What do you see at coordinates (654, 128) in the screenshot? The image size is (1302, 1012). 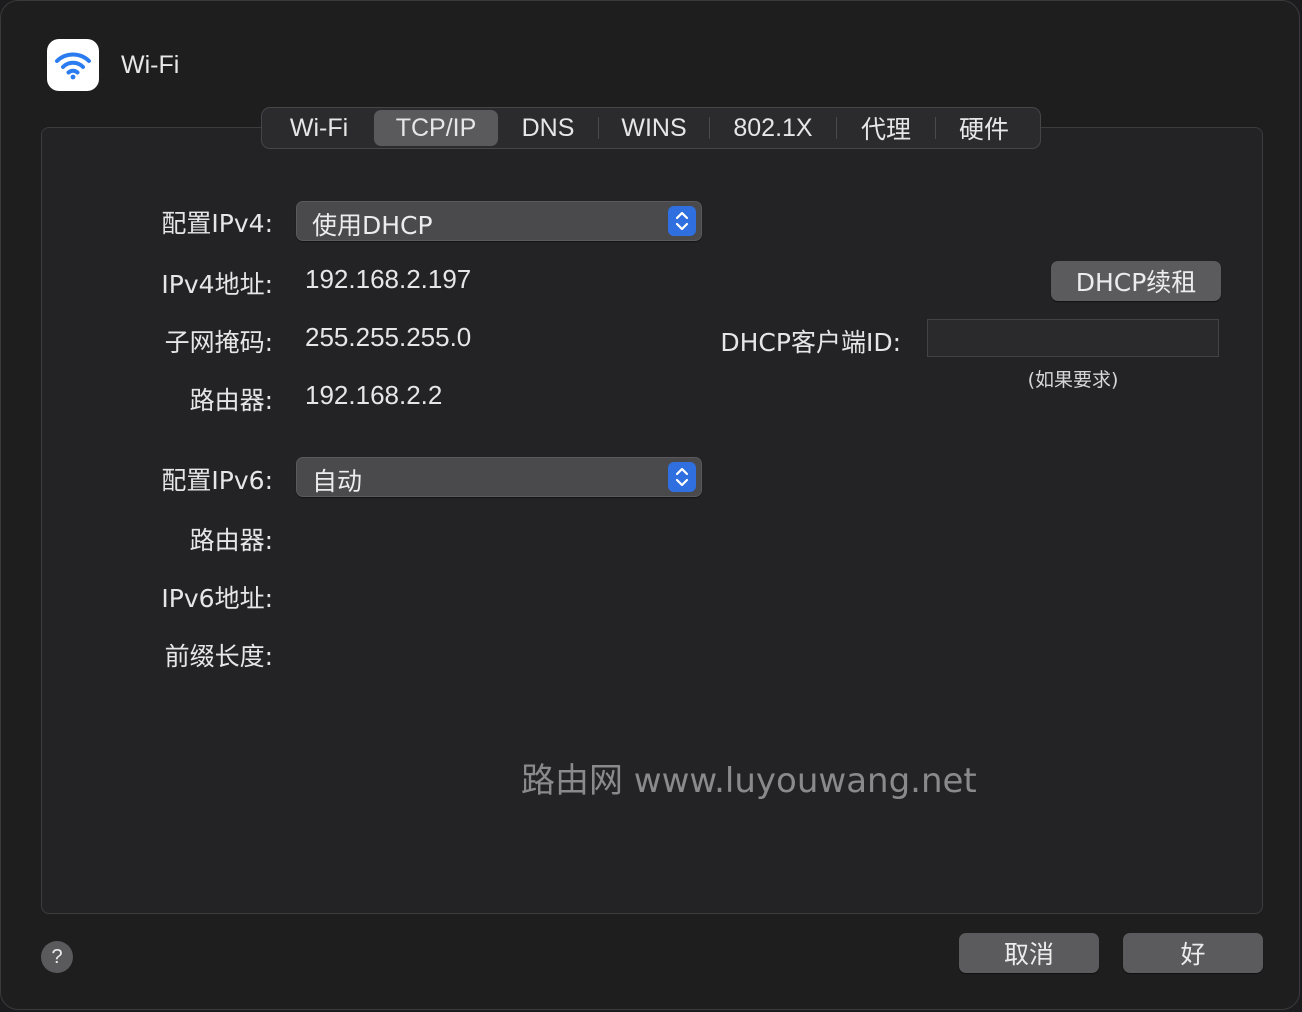 I see `tab-wins: WINS` at bounding box center [654, 128].